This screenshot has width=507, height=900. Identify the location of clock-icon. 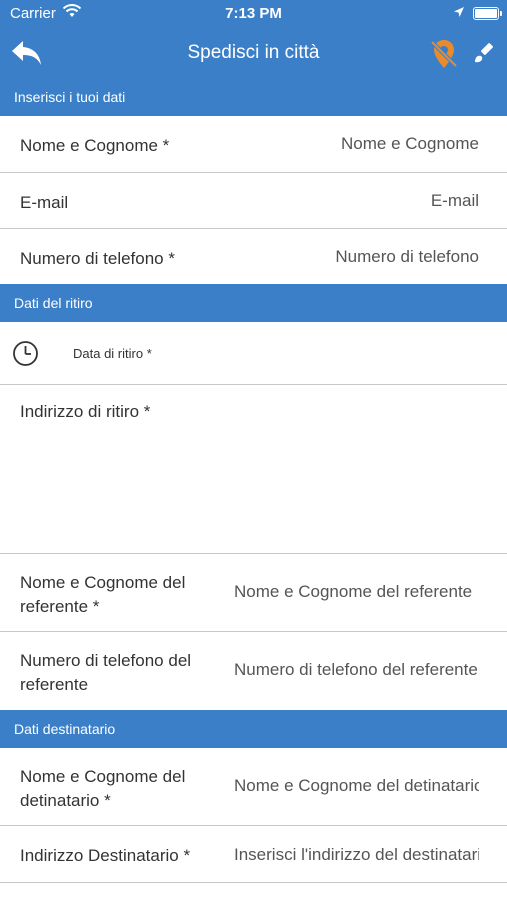
(25, 356).